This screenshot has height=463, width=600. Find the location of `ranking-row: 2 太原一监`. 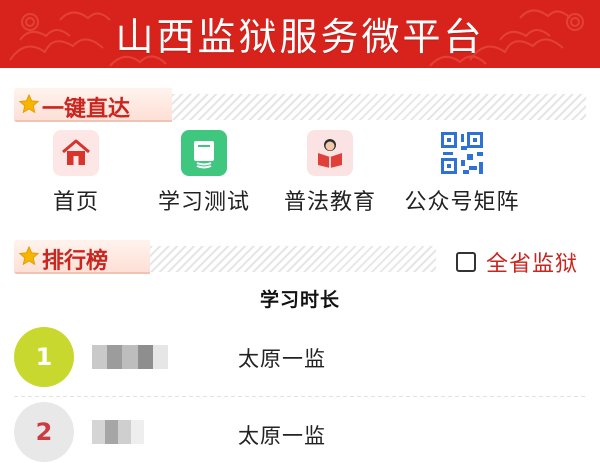

ranking-row: 2 太原一监 is located at coordinates (300, 431).